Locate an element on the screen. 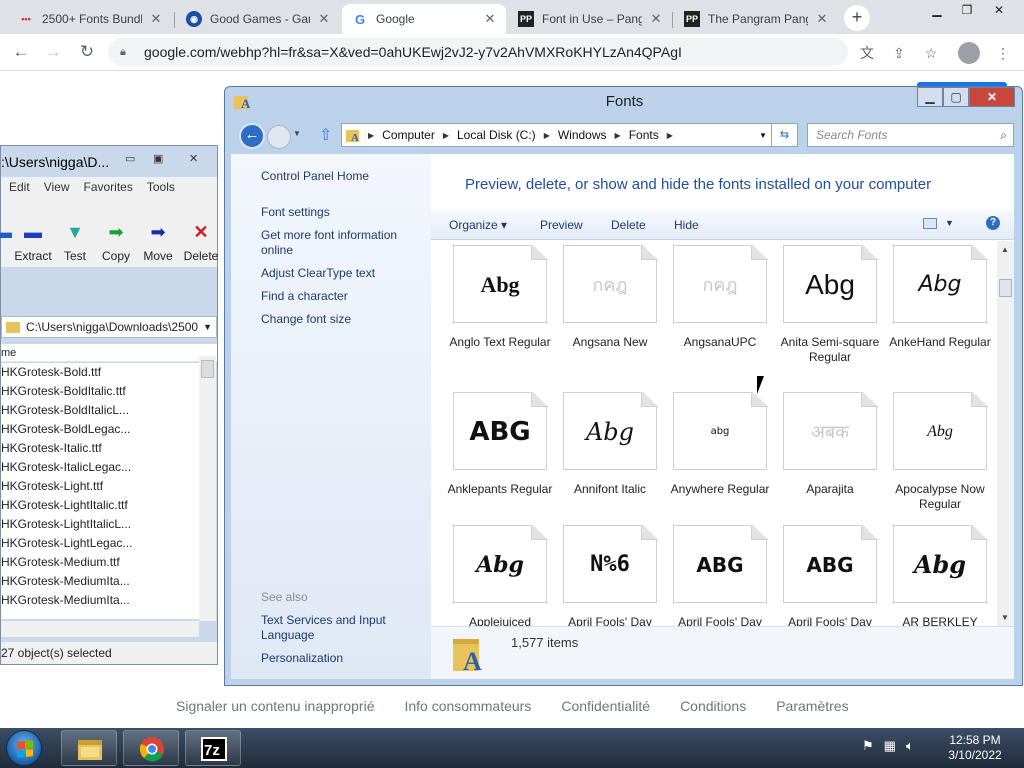 The height and width of the screenshot is (768, 1024). list-item: HKGrotesk-BoldItalic.ttf is located at coordinates (100, 391).